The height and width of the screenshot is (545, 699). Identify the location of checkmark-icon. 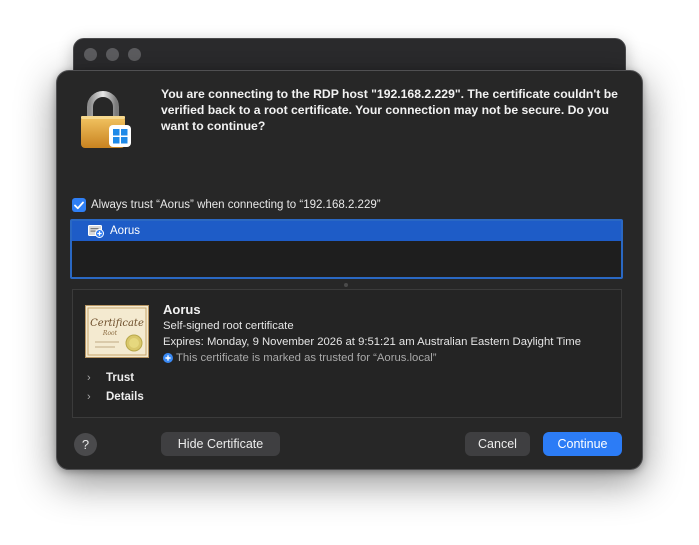
(79, 205).